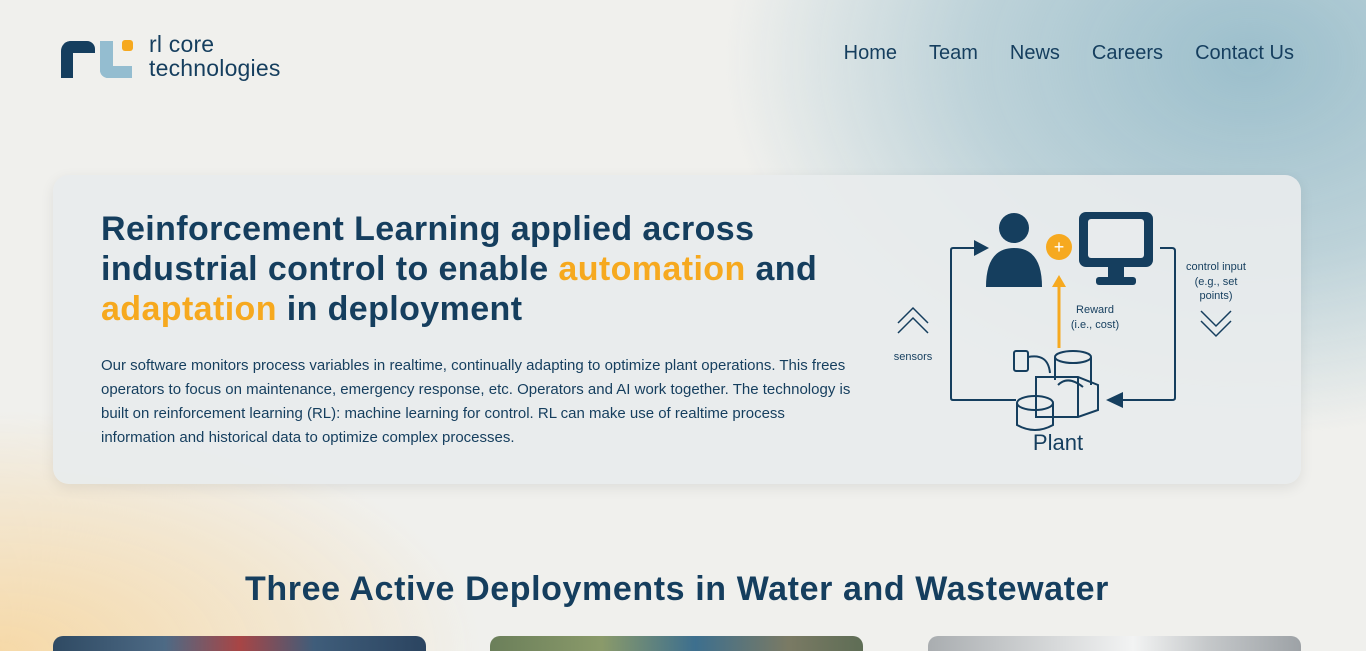 The height and width of the screenshot is (651, 1366). What do you see at coordinates (301, 229) in the screenshot?
I see `hero-title-bold: Reinforcement Learning` at bounding box center [301, 229].